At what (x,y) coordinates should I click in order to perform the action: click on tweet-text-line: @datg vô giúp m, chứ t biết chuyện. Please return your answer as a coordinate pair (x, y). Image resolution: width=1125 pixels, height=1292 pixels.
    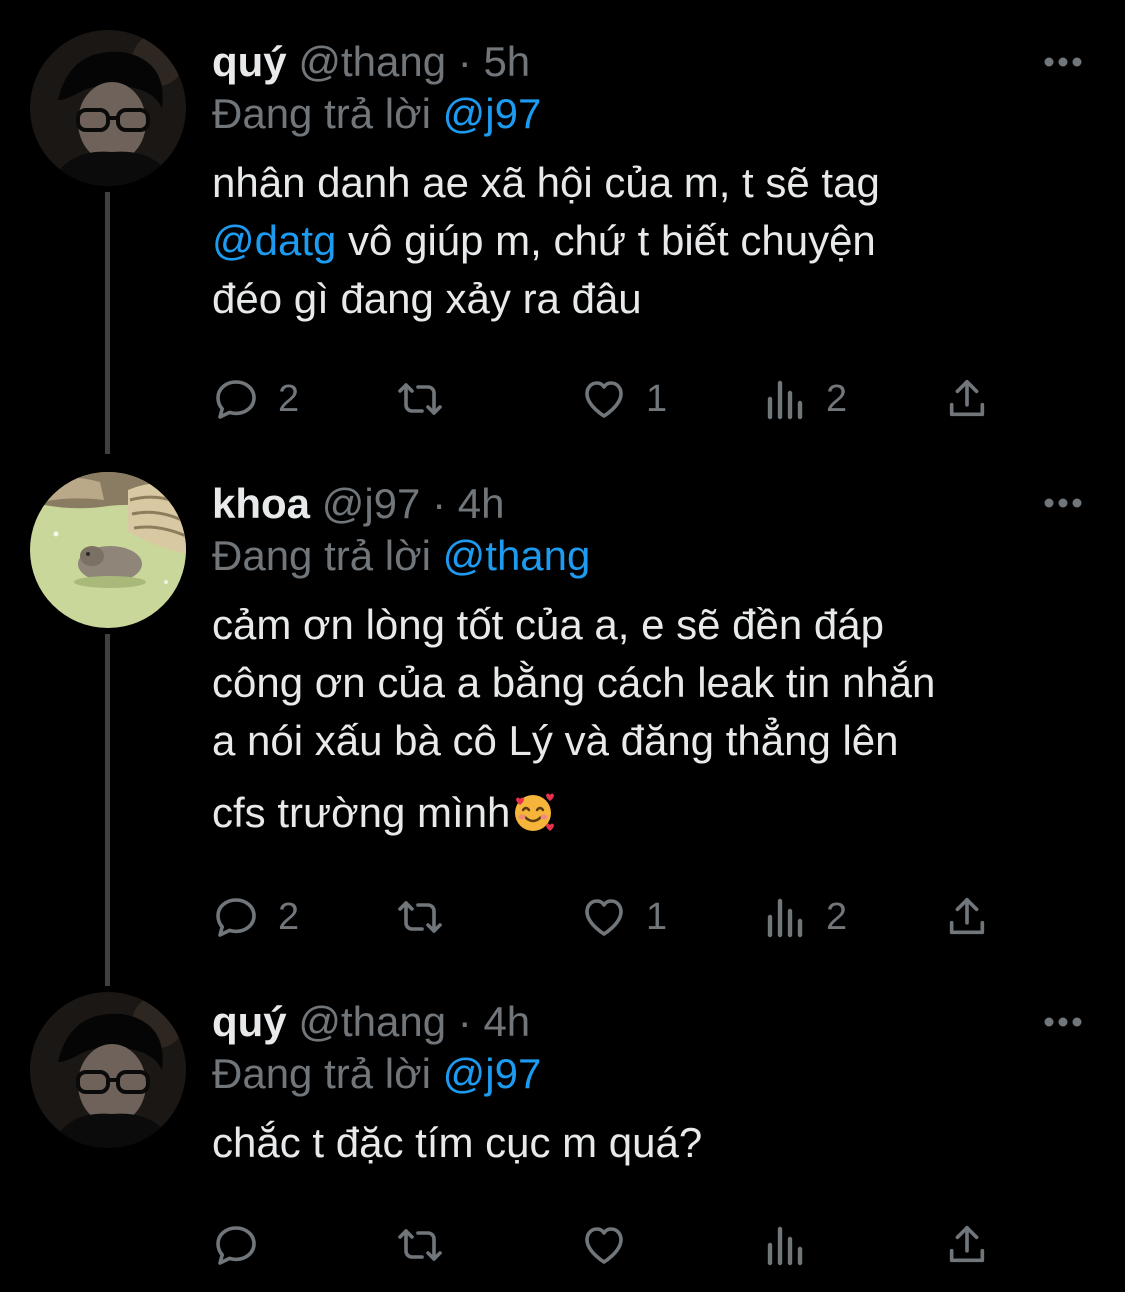
    Looking at the image, I should click on (653, 241).